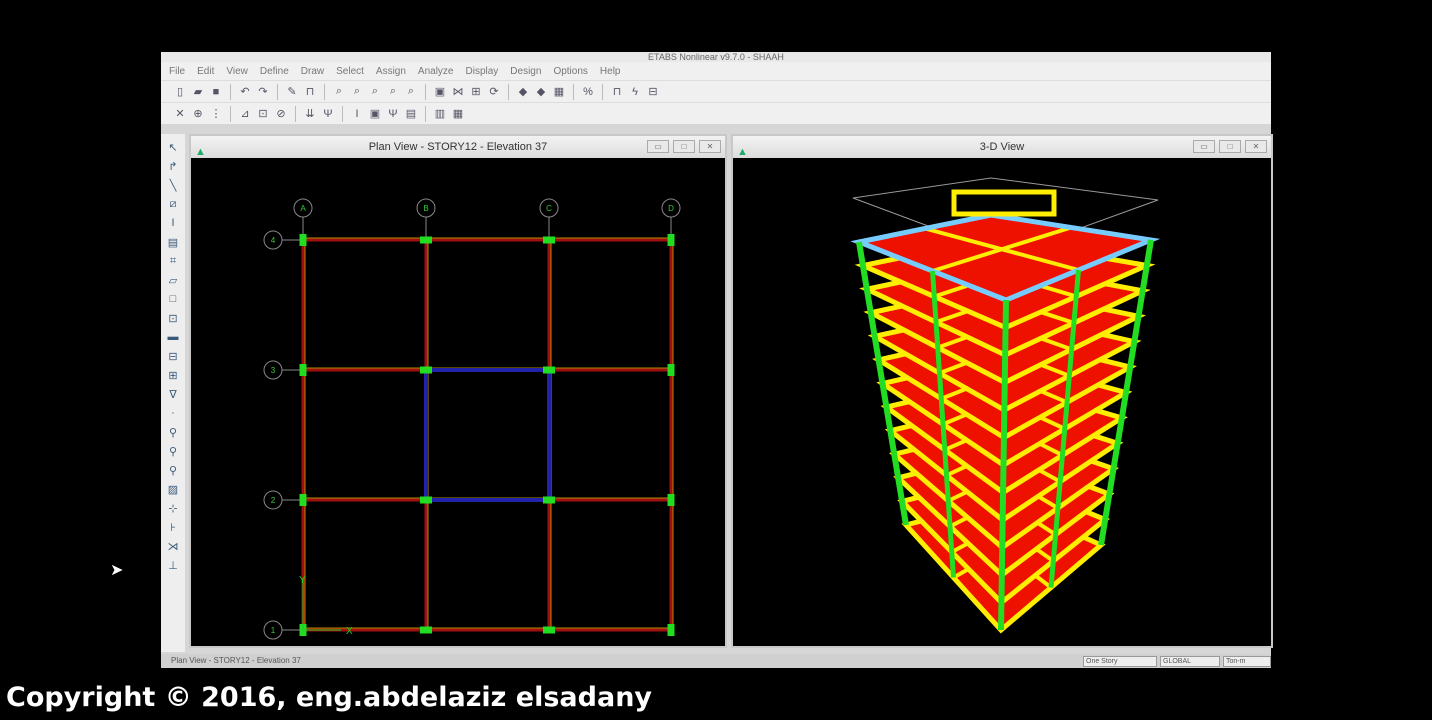  I want to click on menu-options: Options, so click(570, 71).